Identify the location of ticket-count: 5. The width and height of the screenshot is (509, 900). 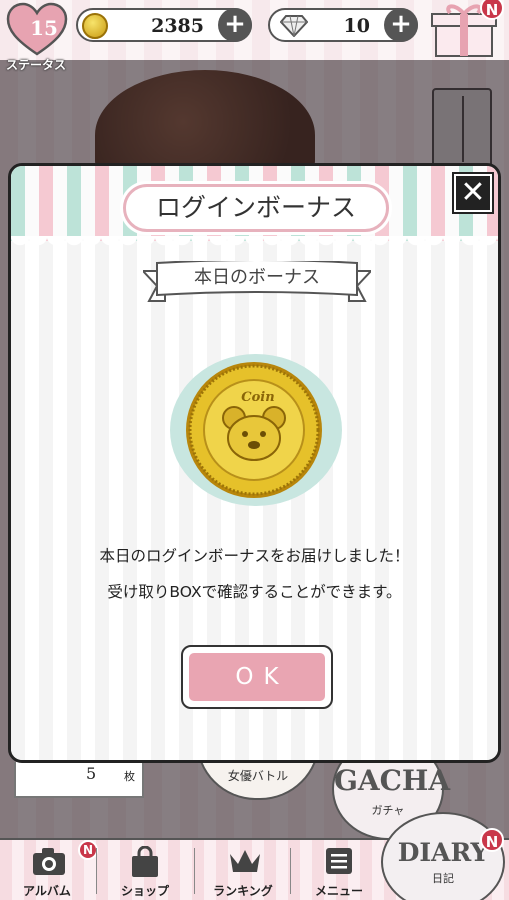
(91, 773).